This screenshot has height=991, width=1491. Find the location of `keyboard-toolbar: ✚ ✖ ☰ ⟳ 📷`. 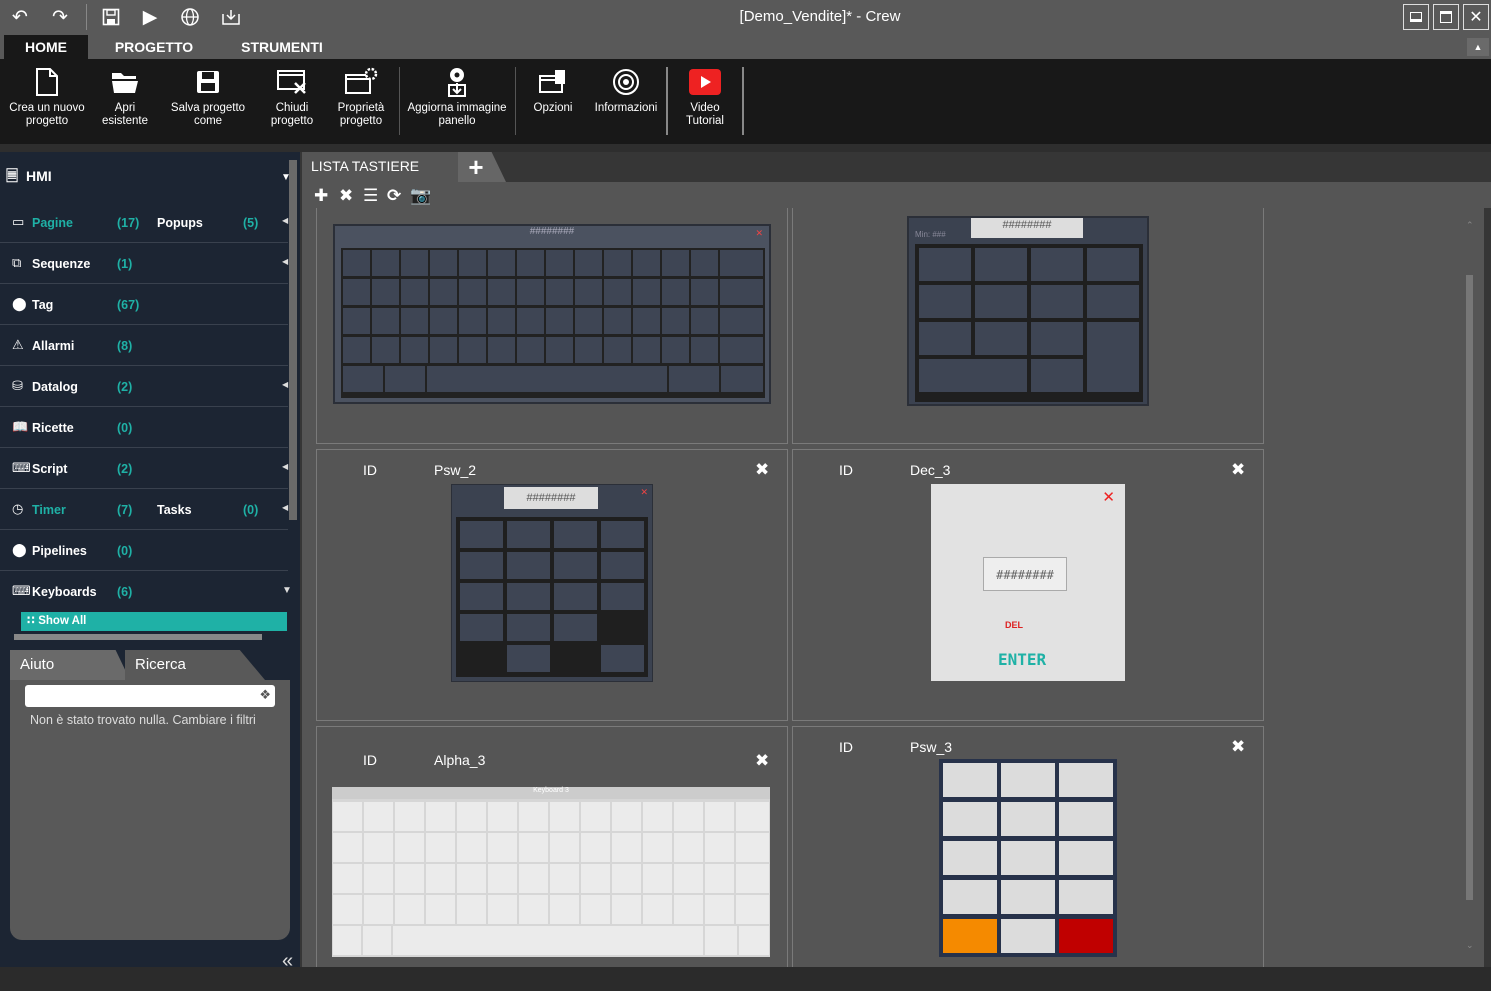

keyboard-toolbar: ✚ ✖ ☰ ⟳ 📷 is located at coordinates (896, 195).